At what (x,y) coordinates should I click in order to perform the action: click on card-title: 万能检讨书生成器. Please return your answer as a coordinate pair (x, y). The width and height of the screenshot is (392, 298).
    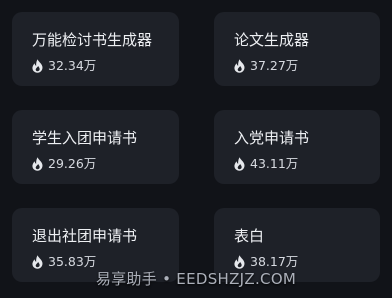
    Looking at the image, I should click on (92, 40).